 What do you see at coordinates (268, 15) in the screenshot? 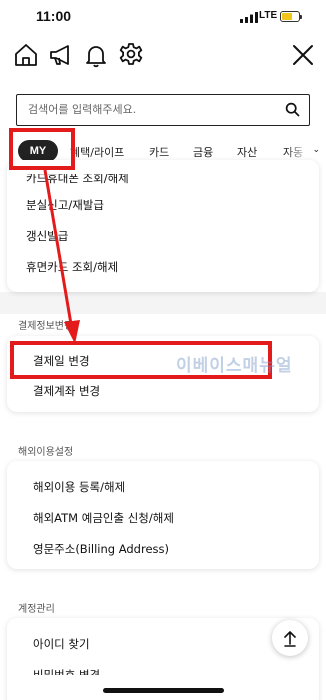
I see `network-label: LTE` at bounding box center [268, 15].